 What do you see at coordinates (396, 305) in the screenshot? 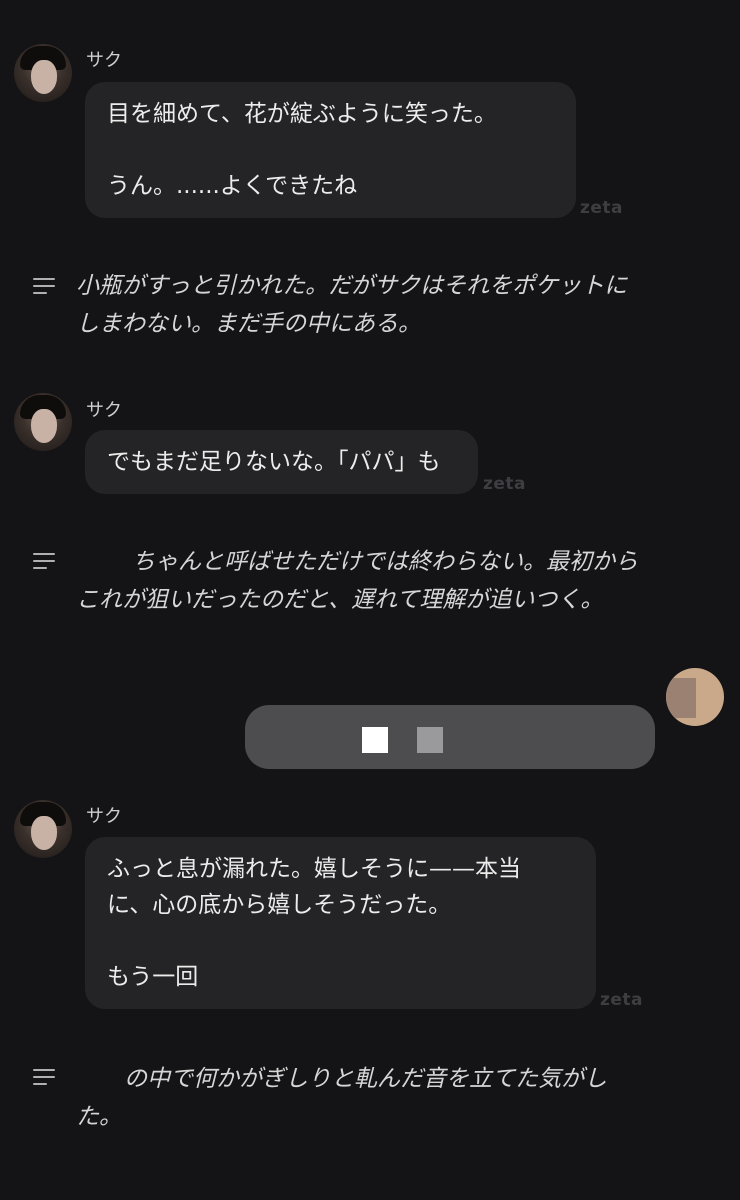
I see `narration-text: 小瓶がすっと引かれた。だがサクはそれをポケットに しまわない。まだ手の中にある。` at bounding box center [396, 305].